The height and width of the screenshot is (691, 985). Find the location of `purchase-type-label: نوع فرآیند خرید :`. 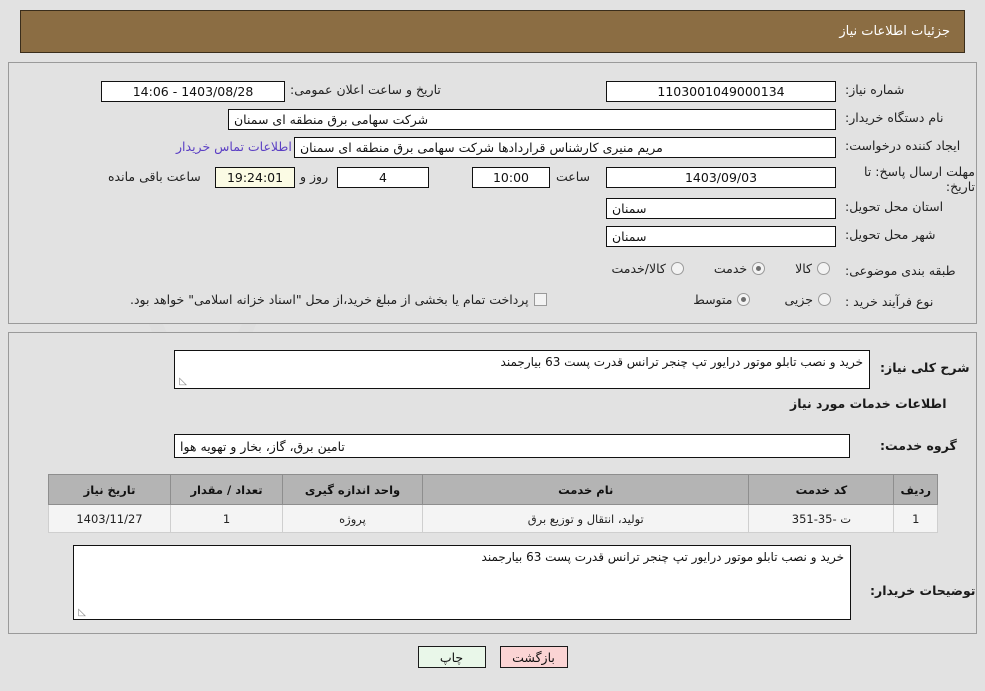

purchase-type-label: نوع فرآیند خرید : is located at coordinates (889, 301).